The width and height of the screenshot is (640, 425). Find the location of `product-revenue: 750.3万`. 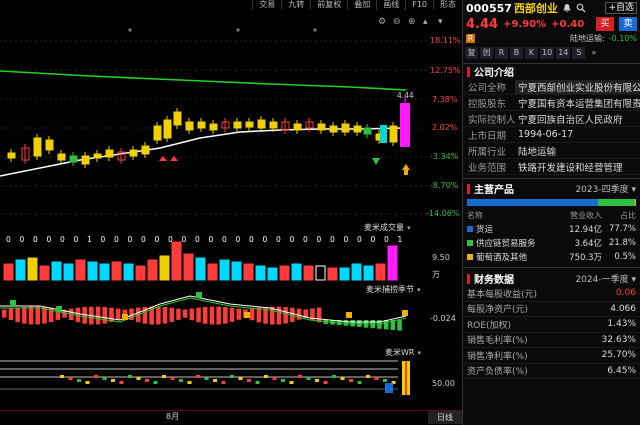

product-revenue: 750.3万 is located at coordinates (585, 258).